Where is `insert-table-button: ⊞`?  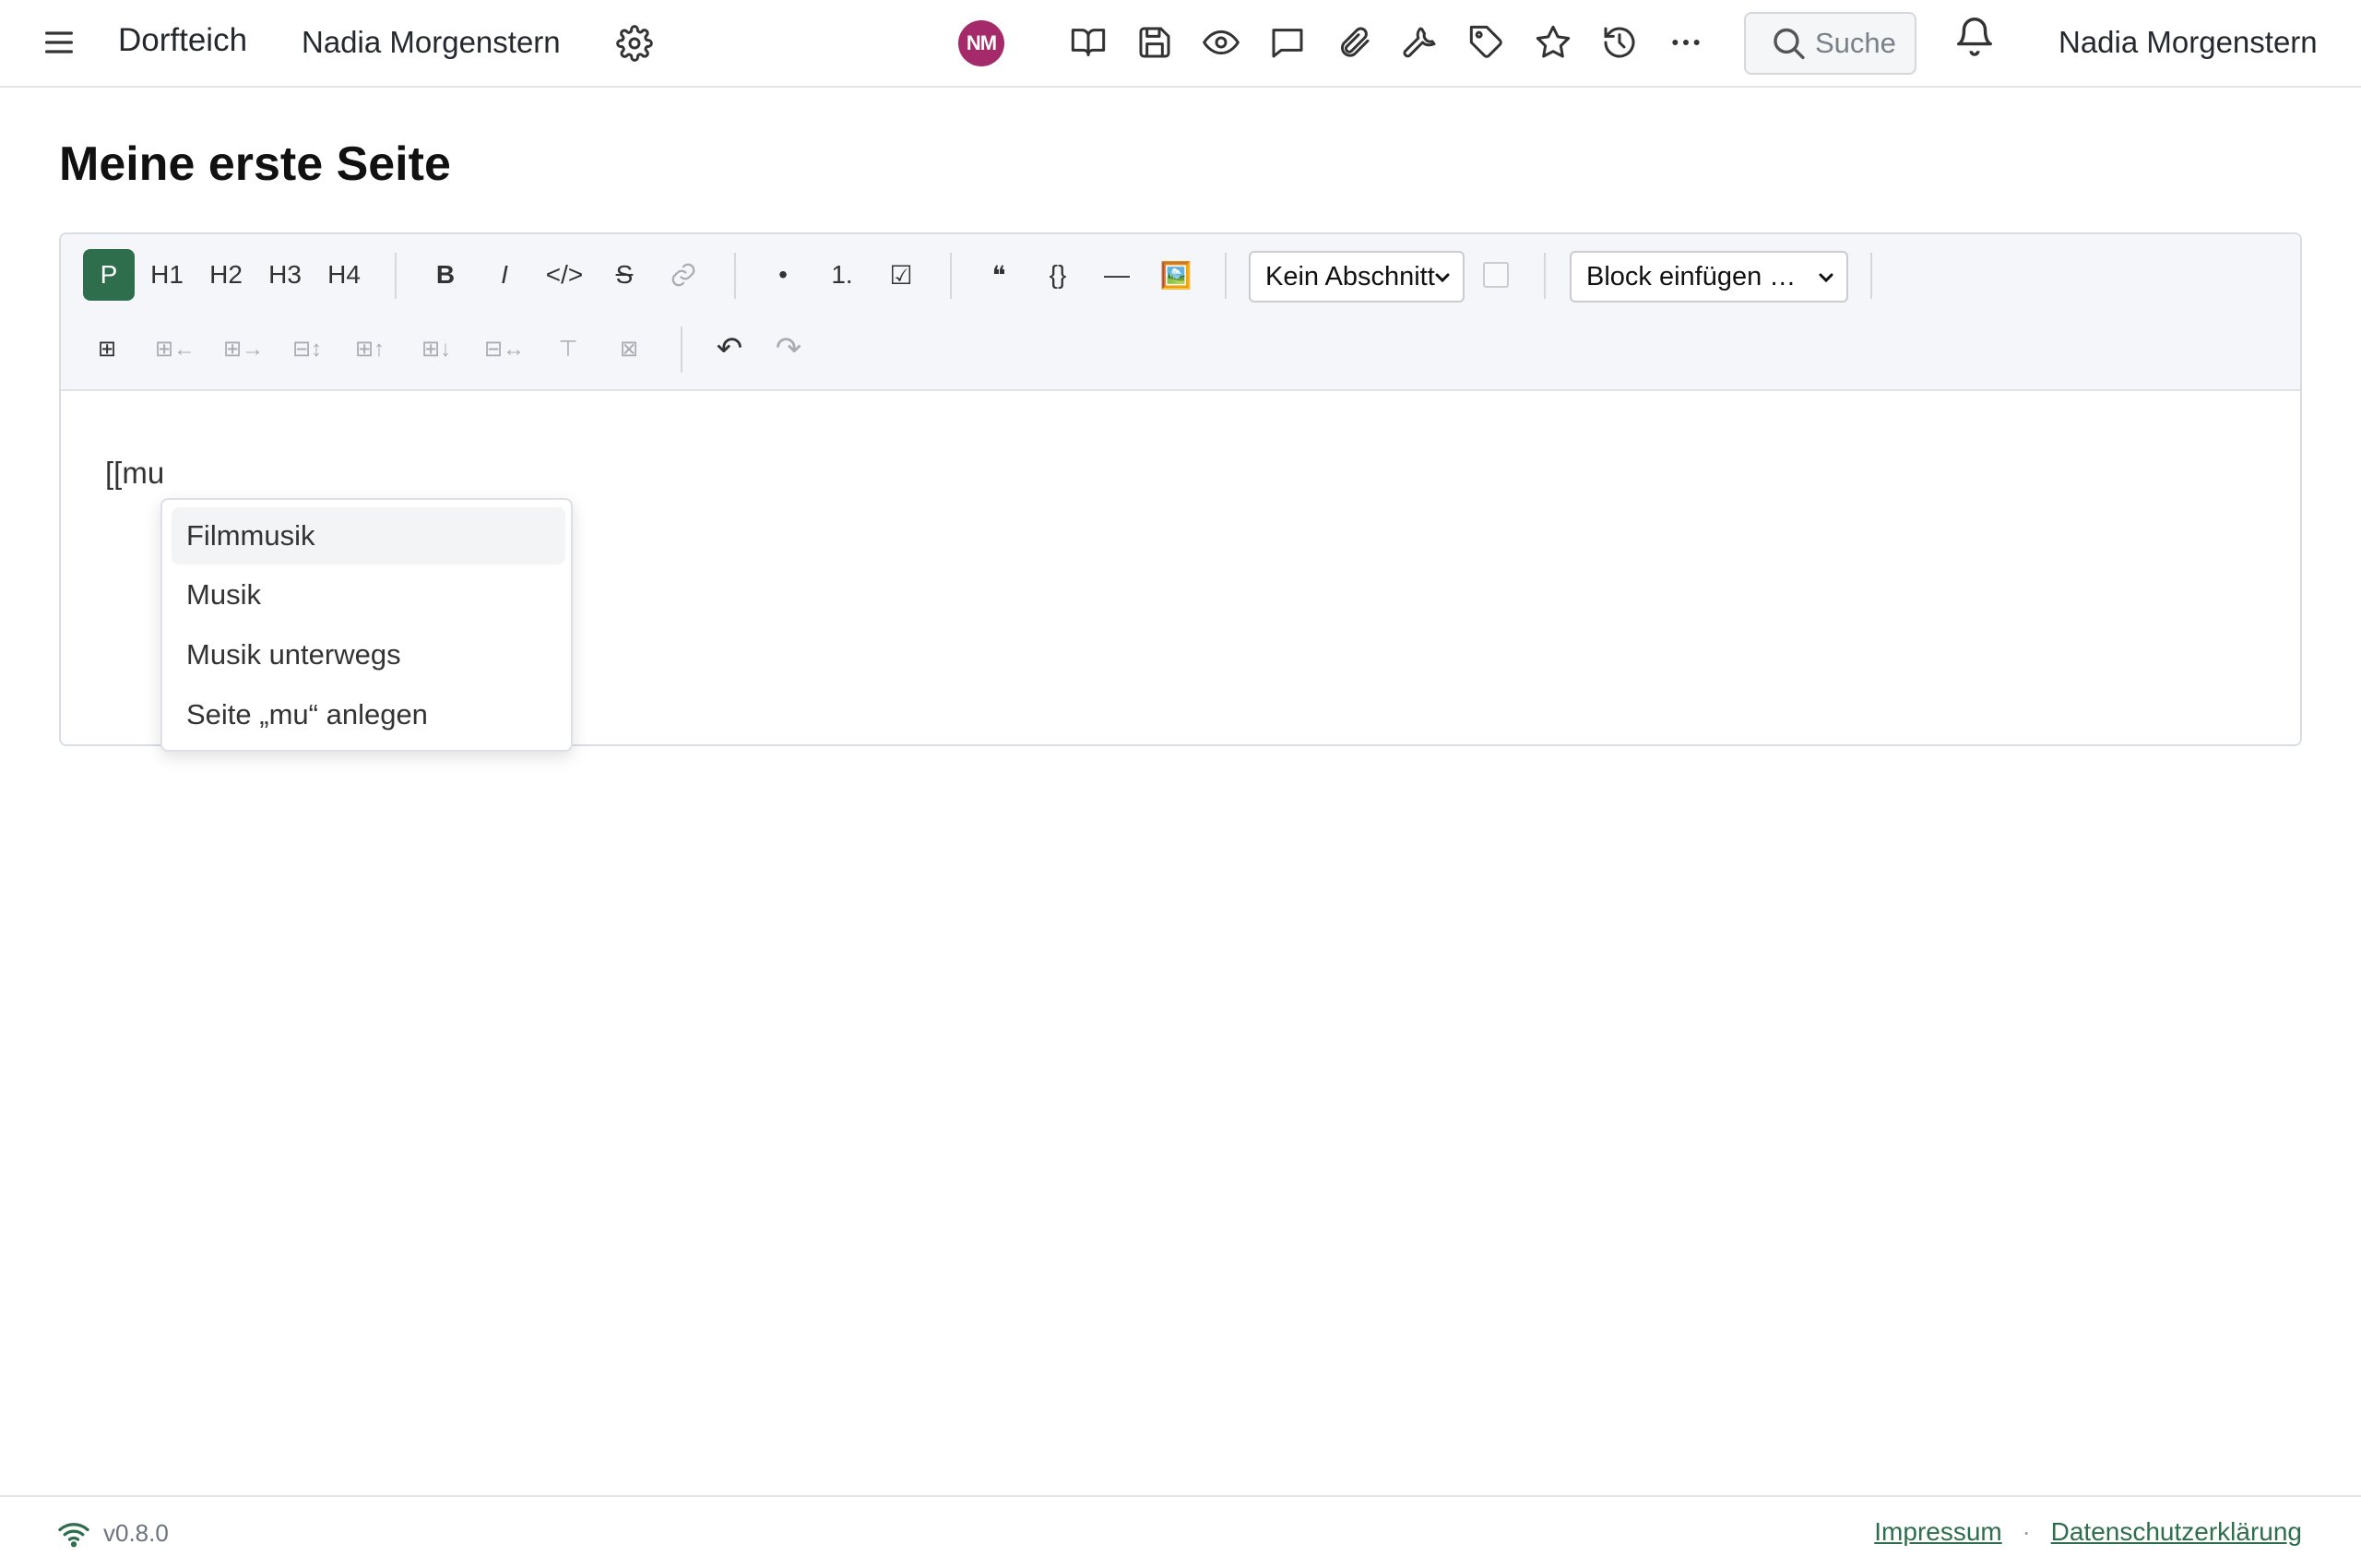 insert-table-button: ⊞ is located at coordinates (107, 348).